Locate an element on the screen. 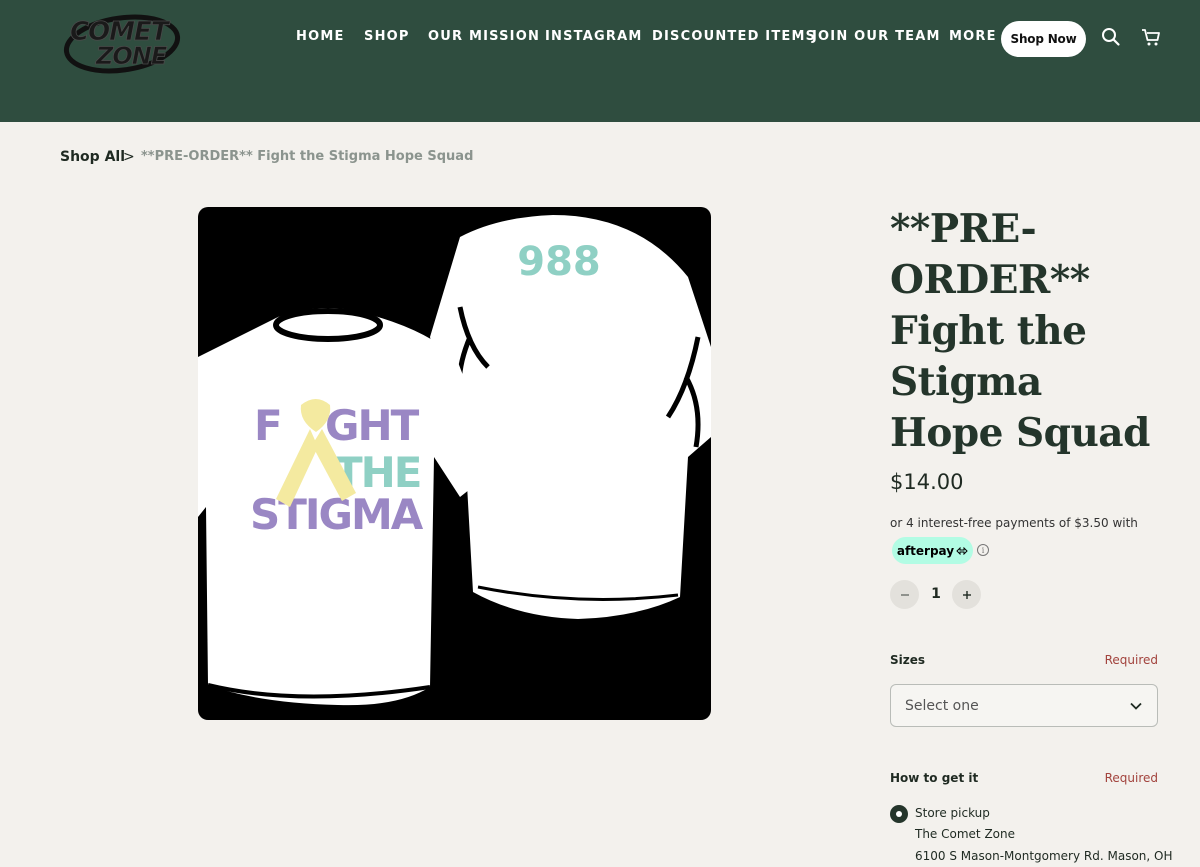  breadcrumb-shop-all: Shop All is located at coordinates (92, 157).